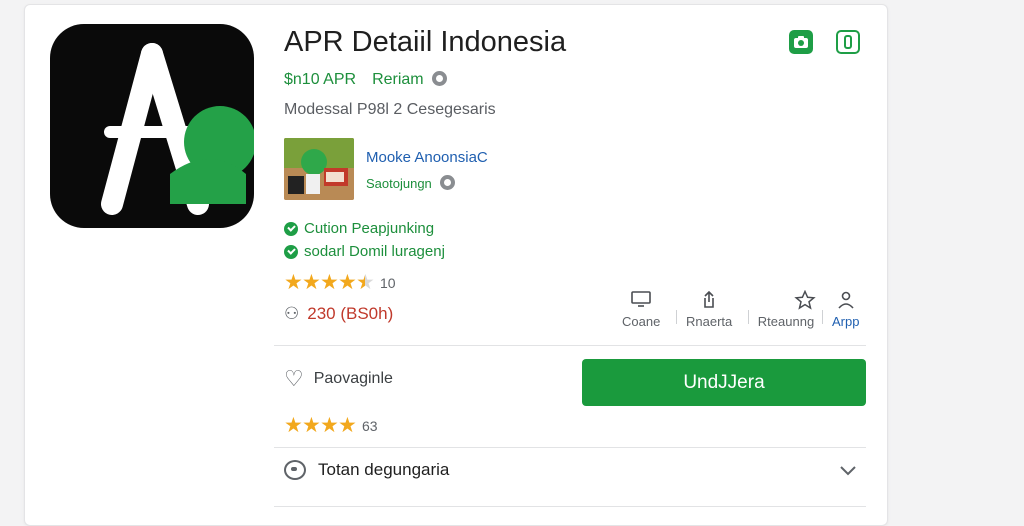 This screenshot has width=1024, height=526. I want to click on action-rating: Rteaunng, so click(786, 309).